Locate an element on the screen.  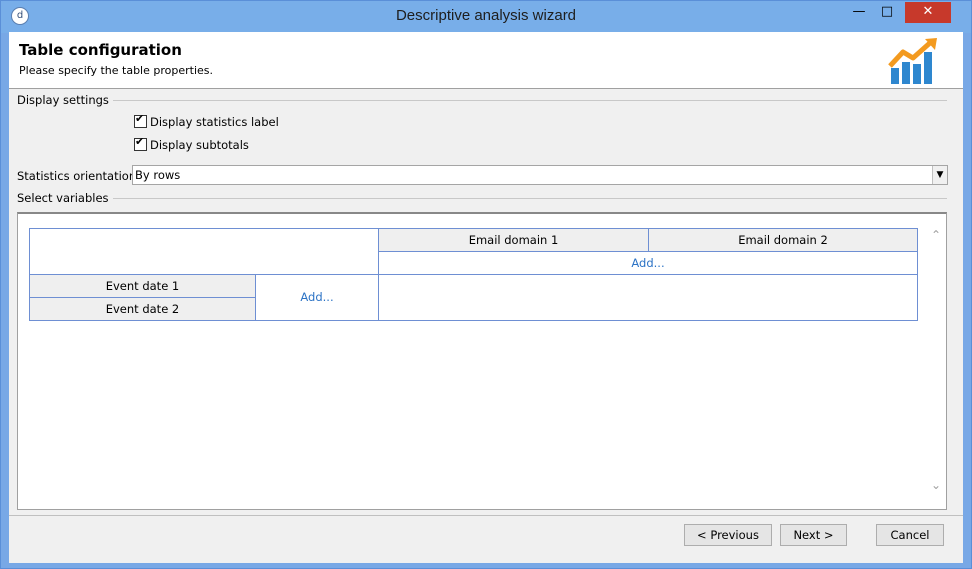
title-bar: d Descriptive analysis wizard — □ ✕ is located at coordinates (486, 17).